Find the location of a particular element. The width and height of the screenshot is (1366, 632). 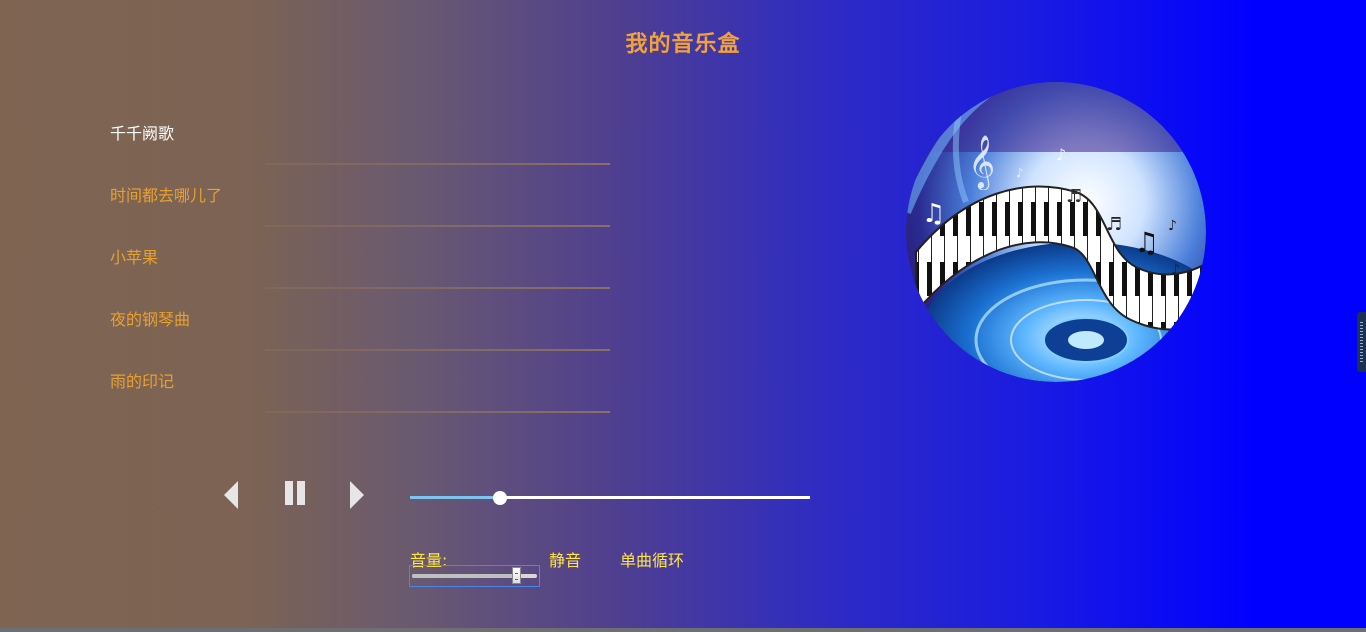

side-handle is located at coordinates (1361, 342).